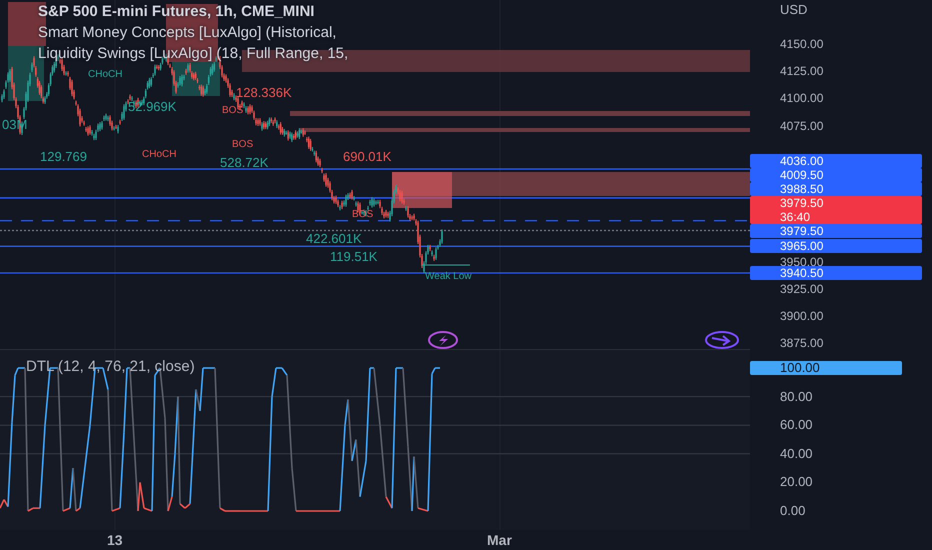 This screenshot has width=932, height=550. I want to click on volume-label: 528.72K, so click(244, 162).